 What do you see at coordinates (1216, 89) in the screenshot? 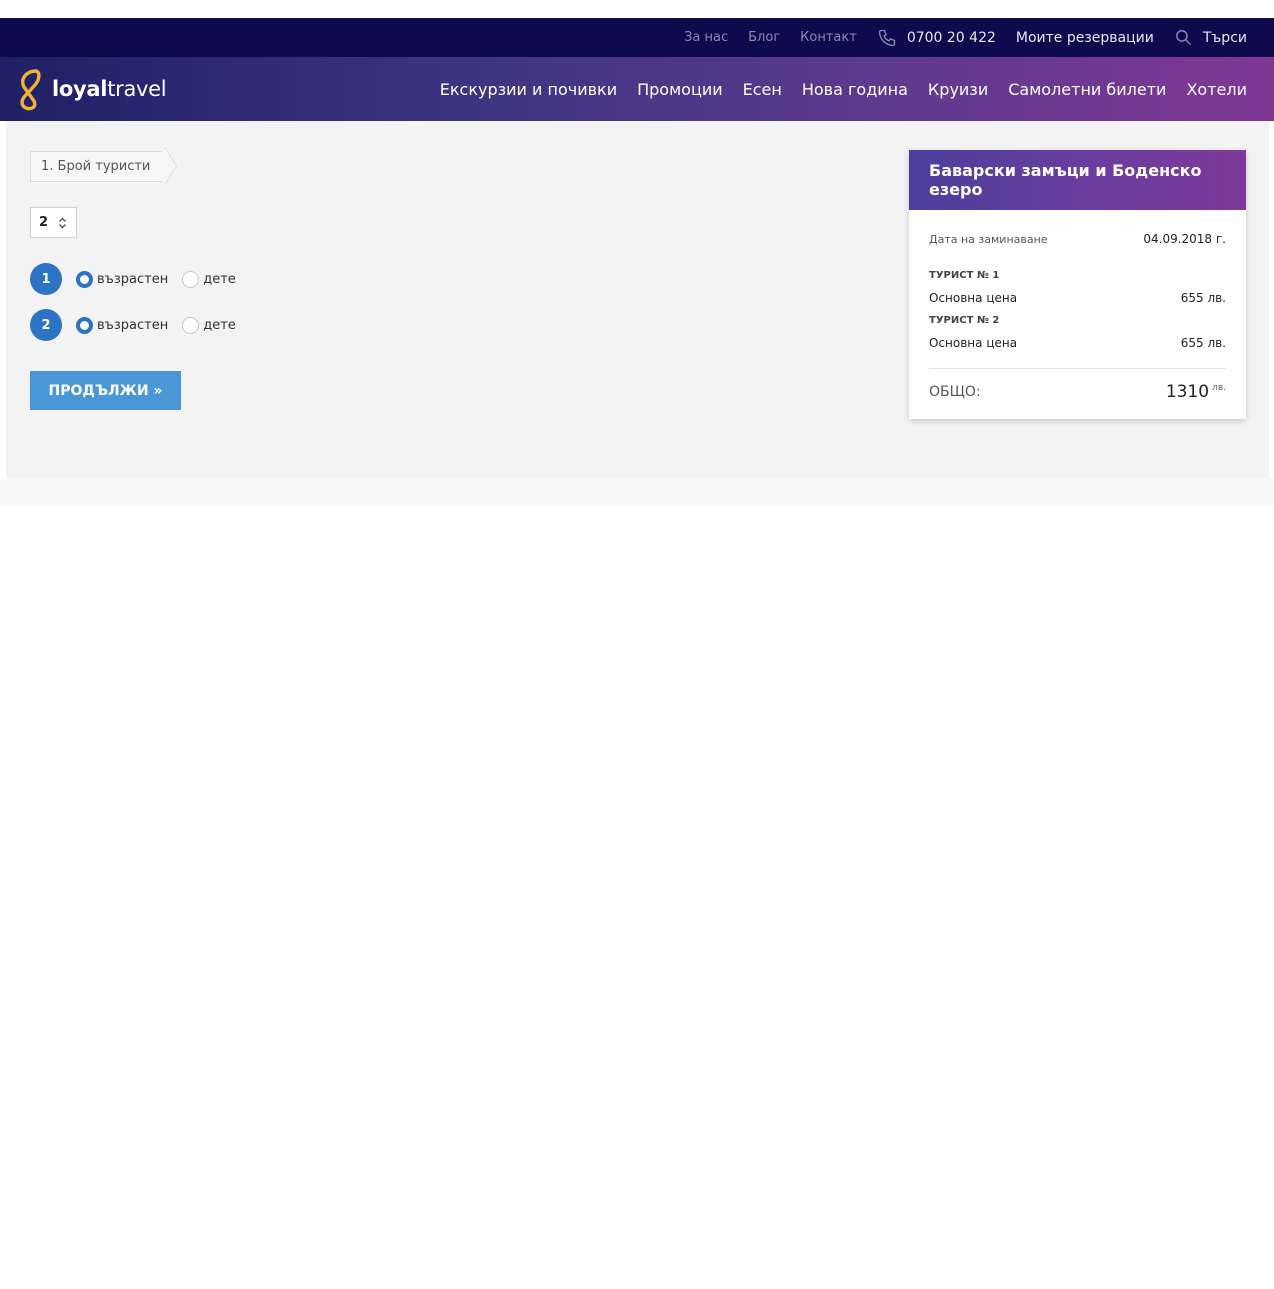
I see `nav-item-hotels: Хотели` at bounding box center [1216, 89].